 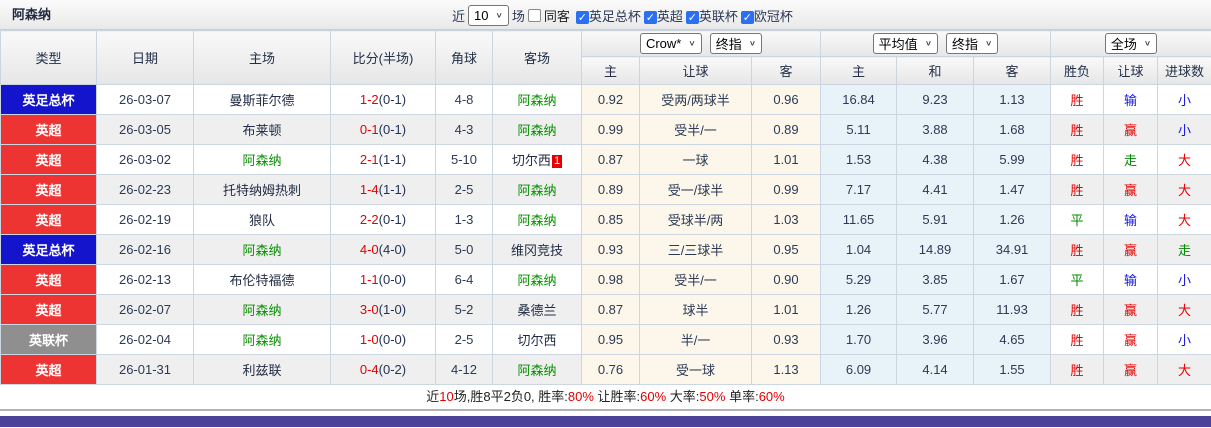 I want to click on avg-home-cell: 5.29, so click(x=859, y=279).